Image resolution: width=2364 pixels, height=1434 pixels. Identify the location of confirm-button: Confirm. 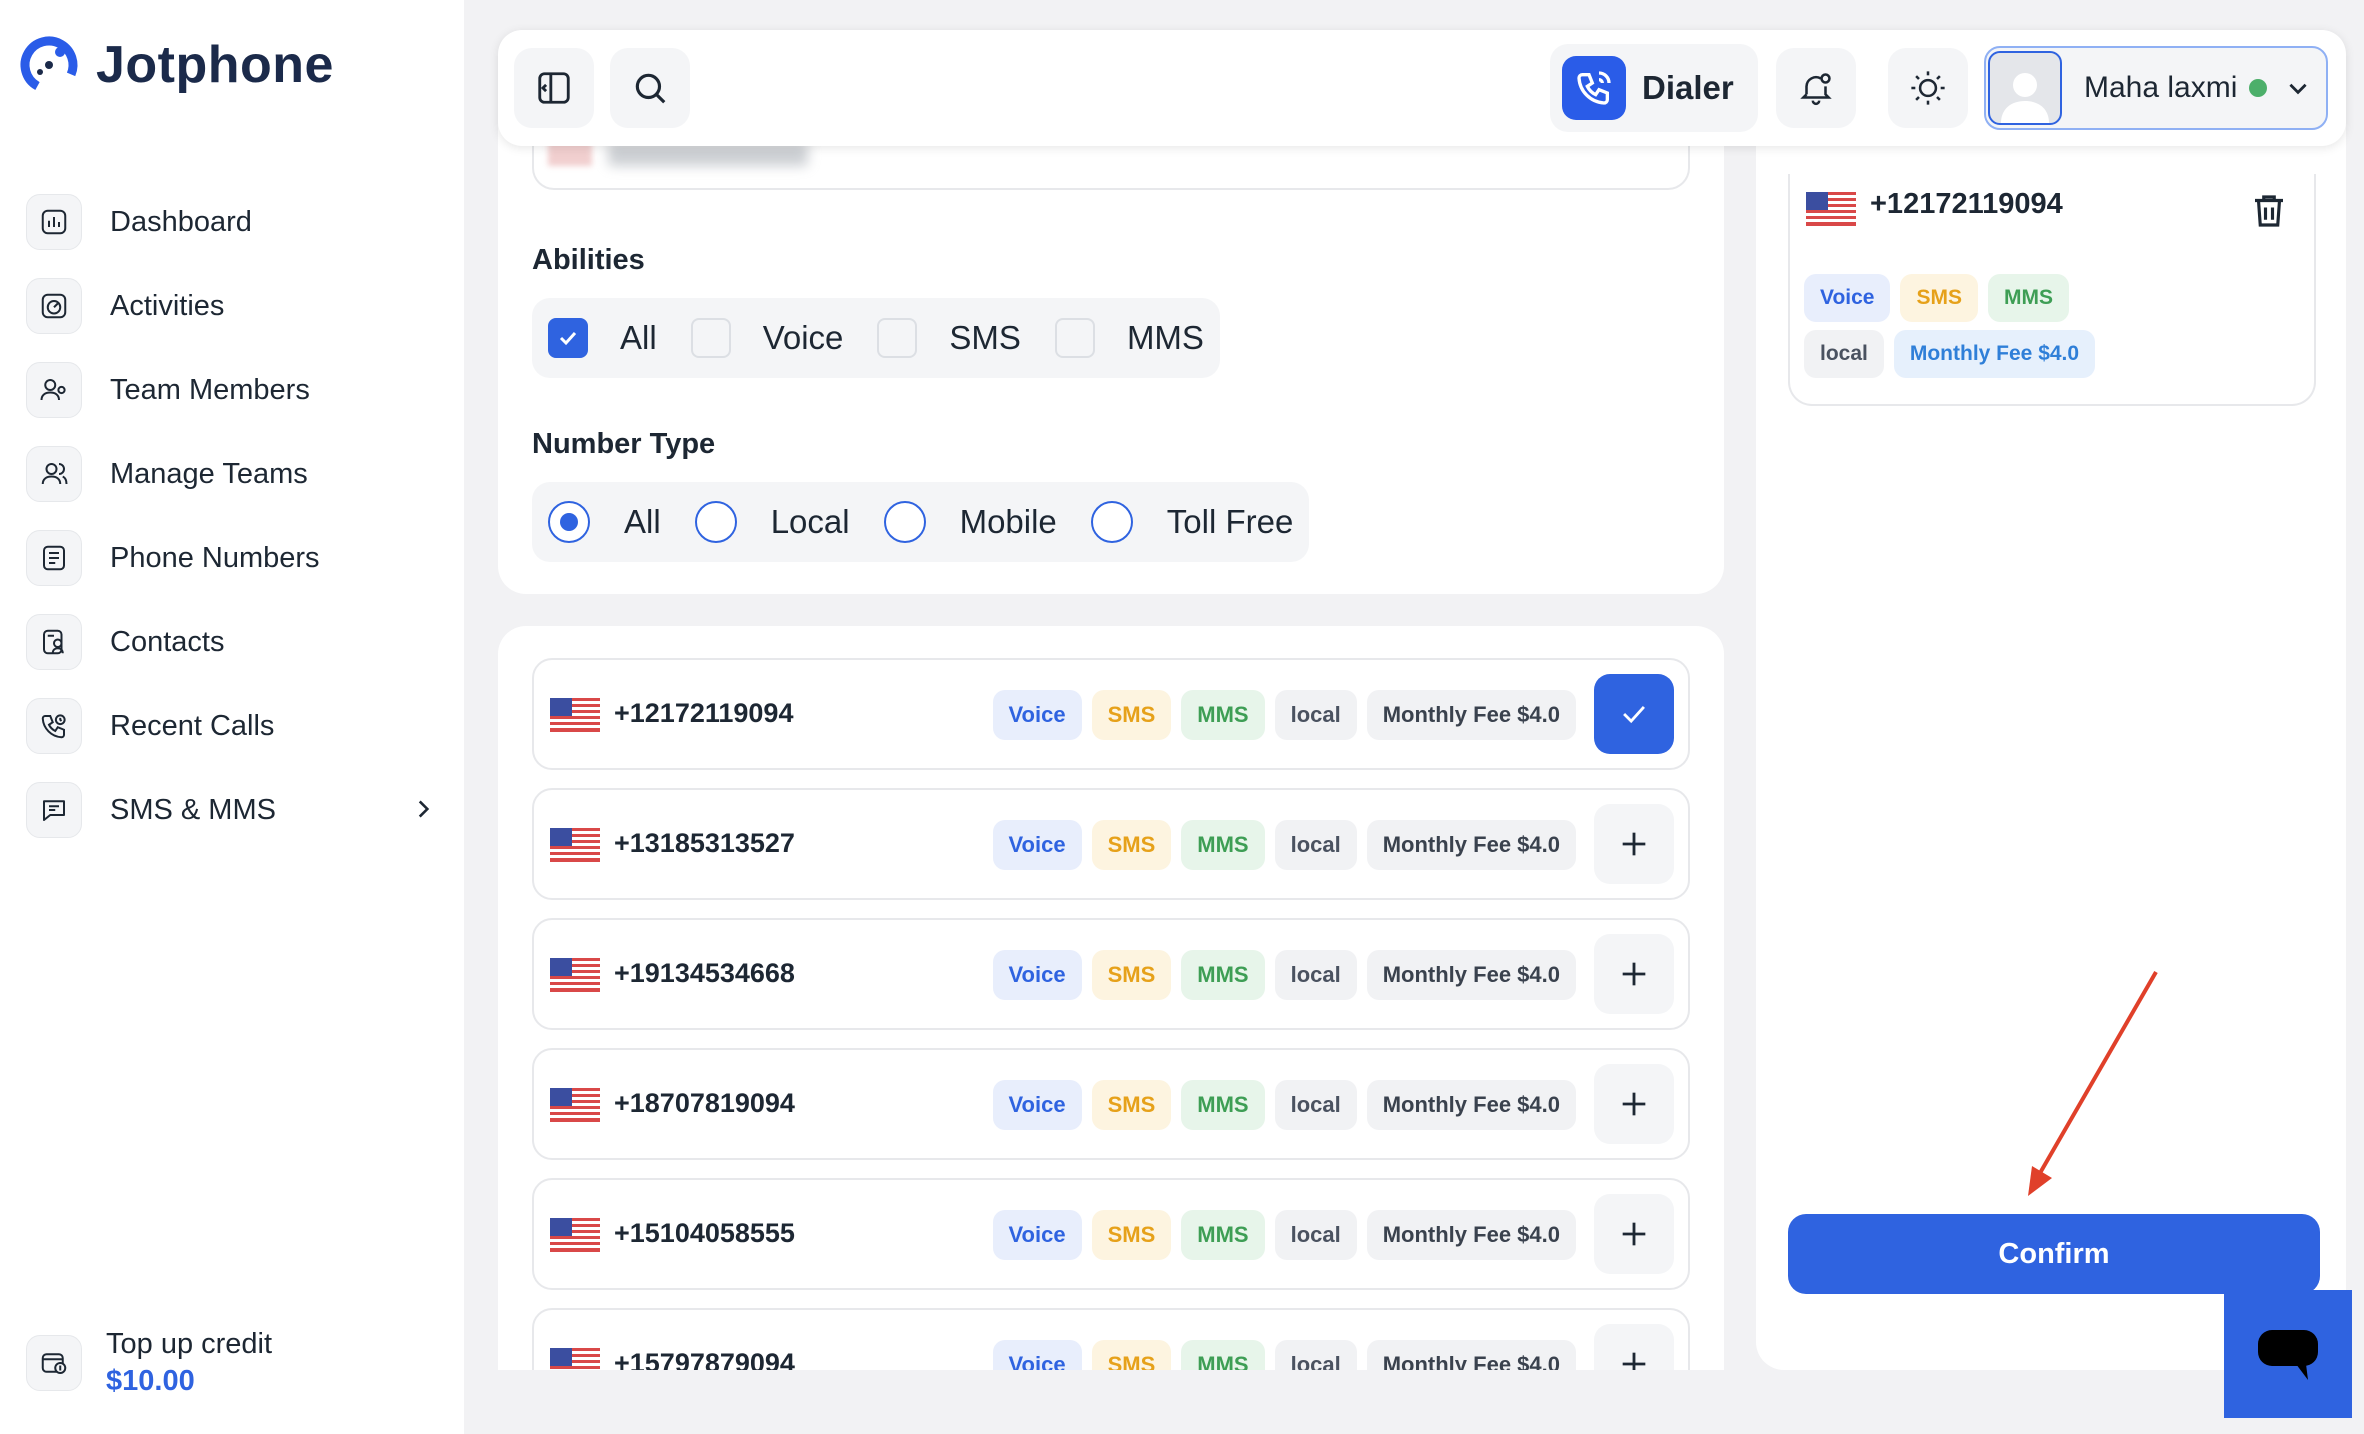
(2054, 1254).